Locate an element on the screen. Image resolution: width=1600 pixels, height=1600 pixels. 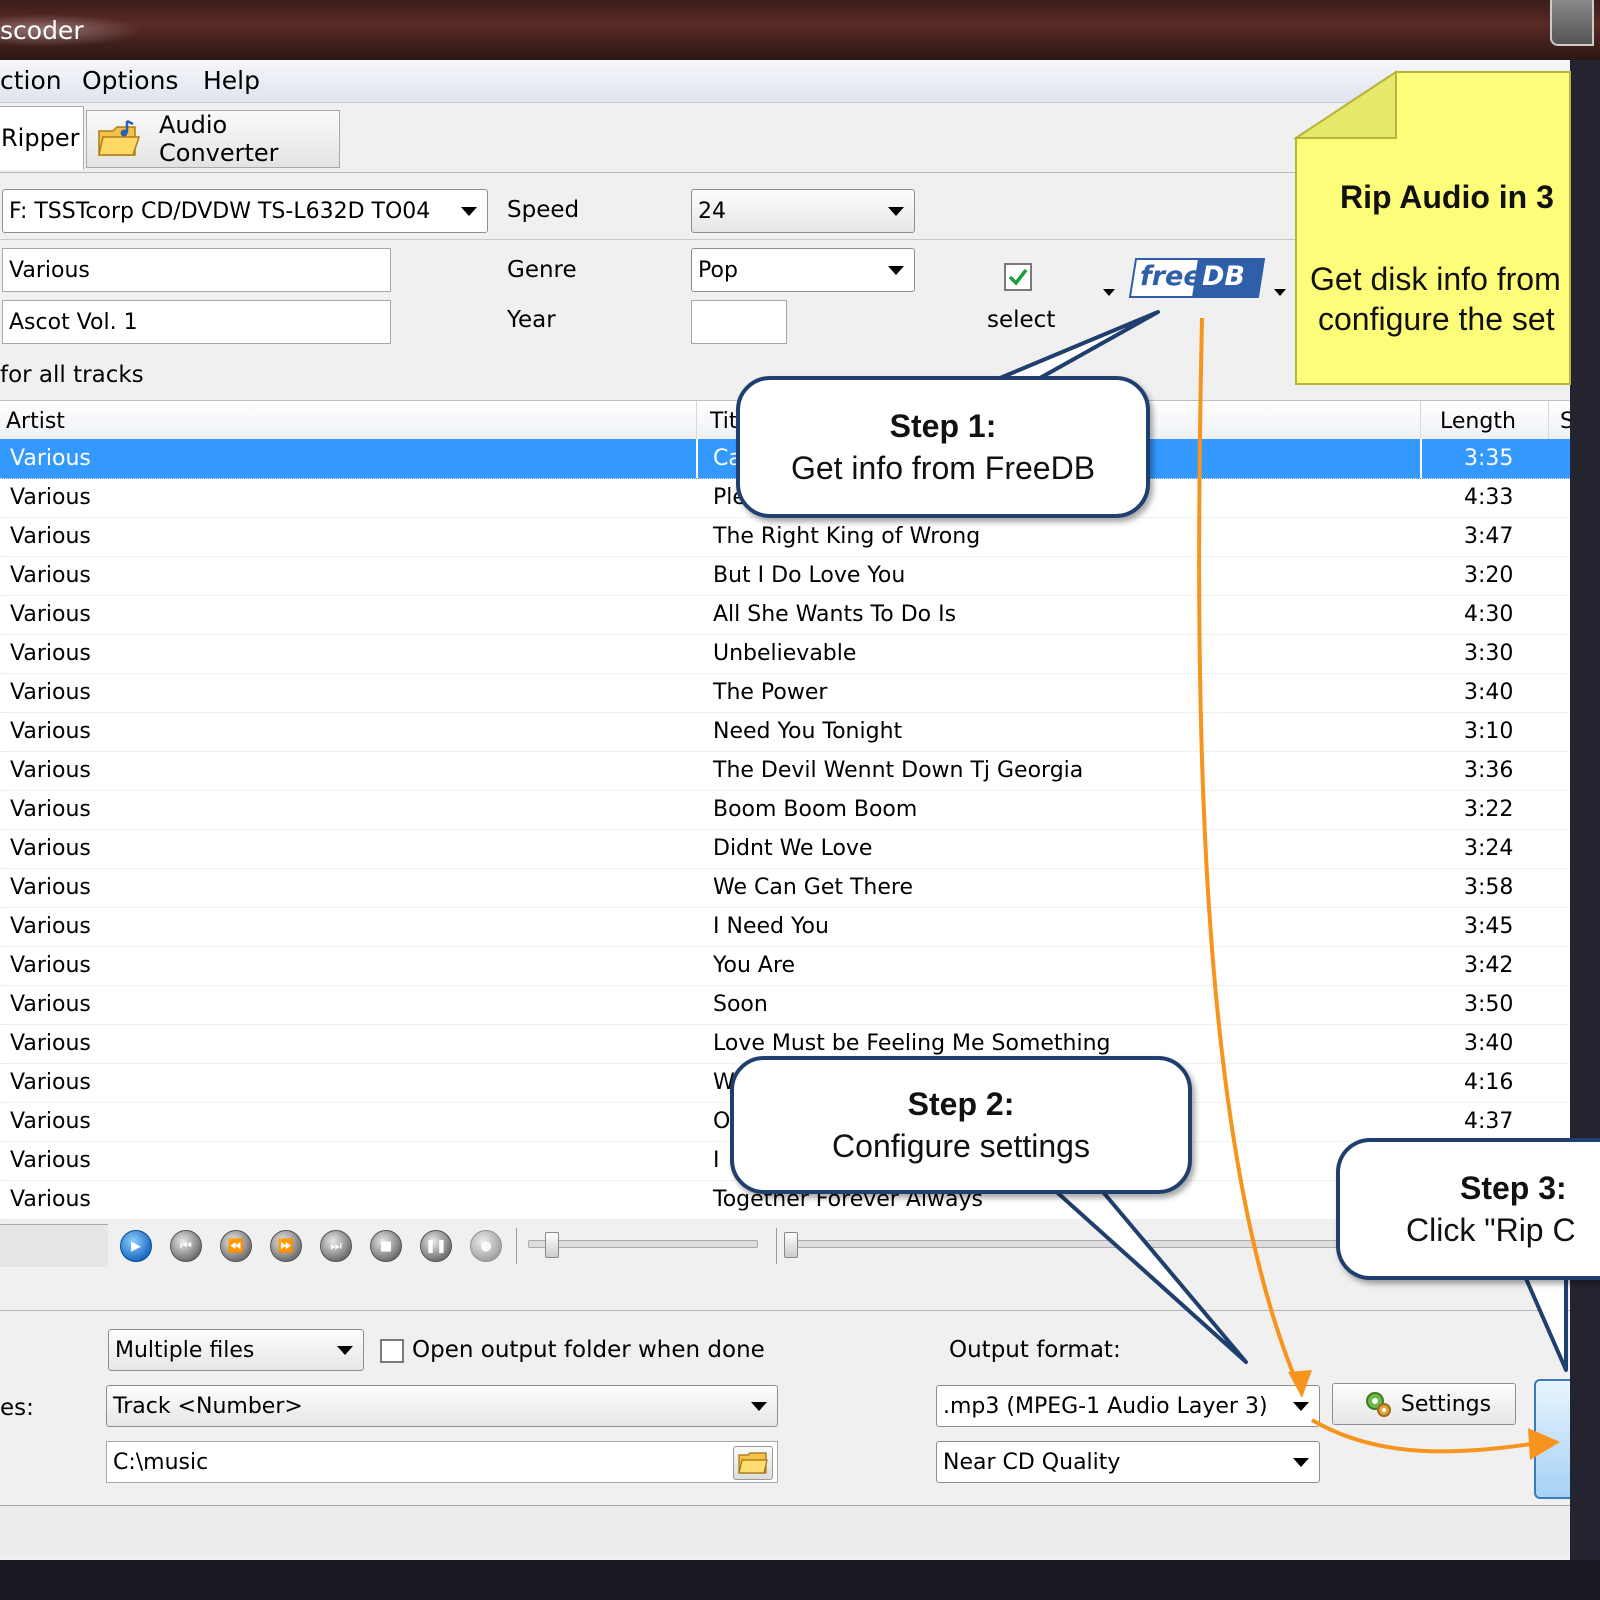
callout-step2-tail is located at coordinates (1148, 1274).